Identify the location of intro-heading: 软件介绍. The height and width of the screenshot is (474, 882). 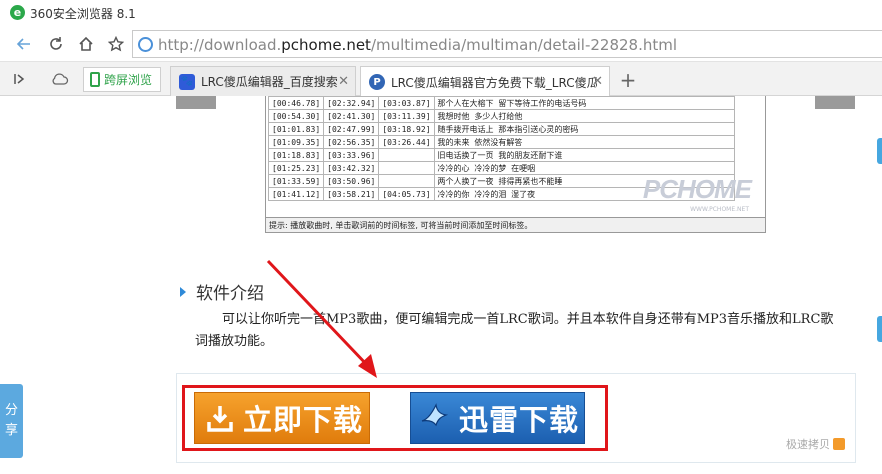
(222, 291).